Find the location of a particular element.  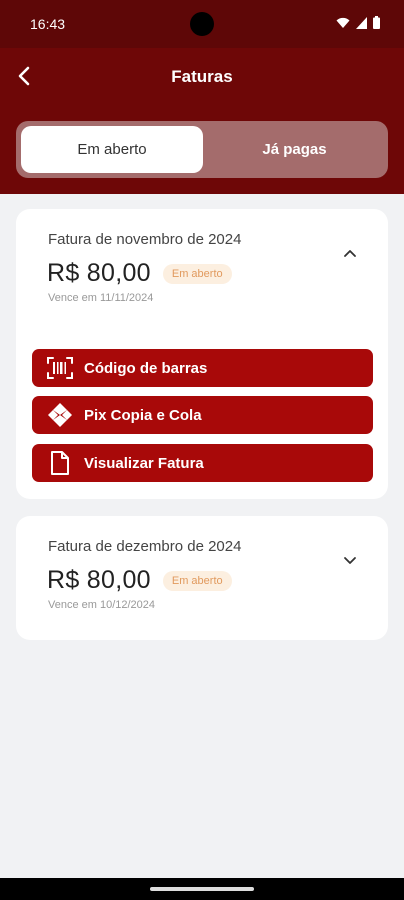

barcode-button: Código de barras is located at coordinates (202, 368).